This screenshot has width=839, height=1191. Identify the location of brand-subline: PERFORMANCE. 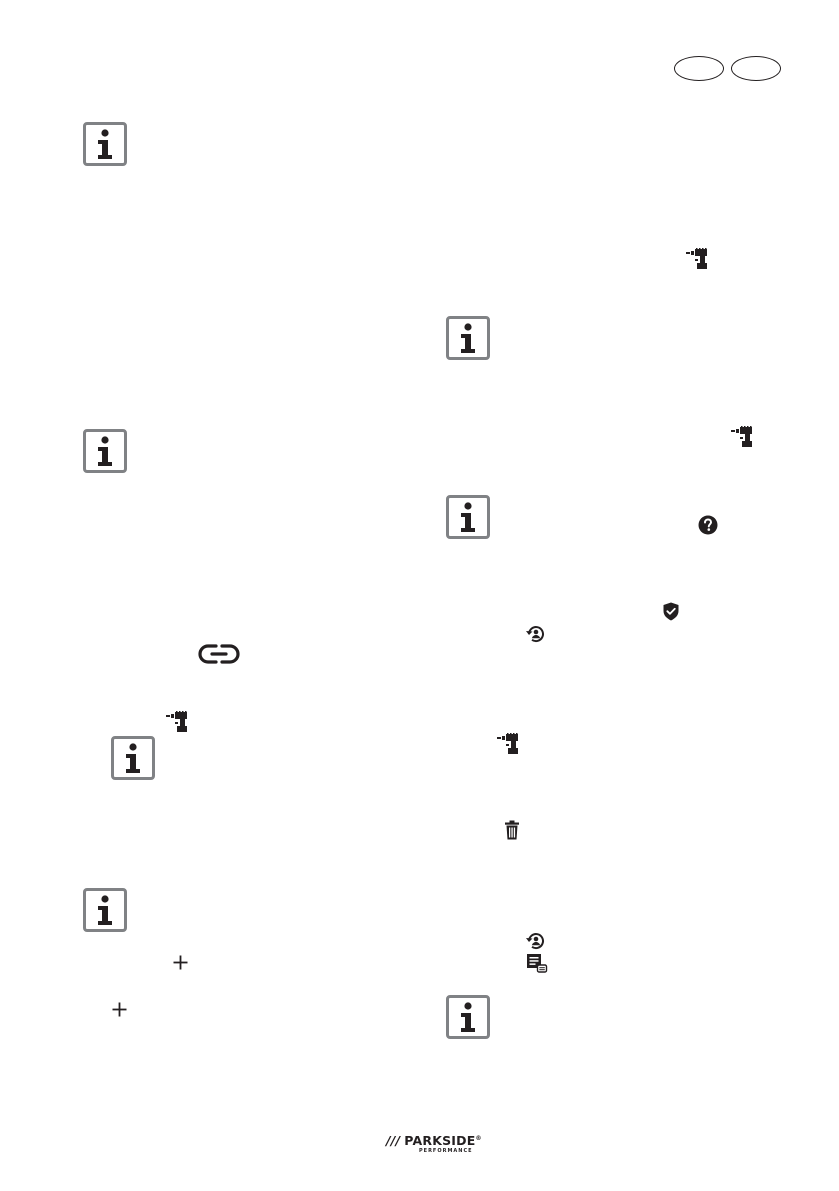
(446, 1151).